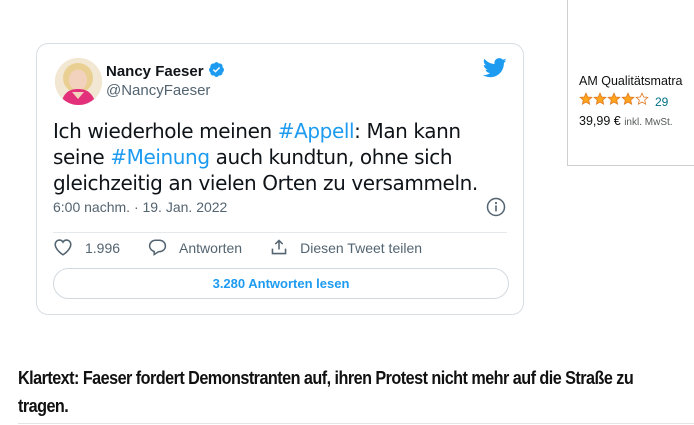 The width and height of the screenshot is (694, 425). What do you see at coordinates (216, 71) in the screenshot?
I see `verified-badge-icon` at bounding box center [216, 71].